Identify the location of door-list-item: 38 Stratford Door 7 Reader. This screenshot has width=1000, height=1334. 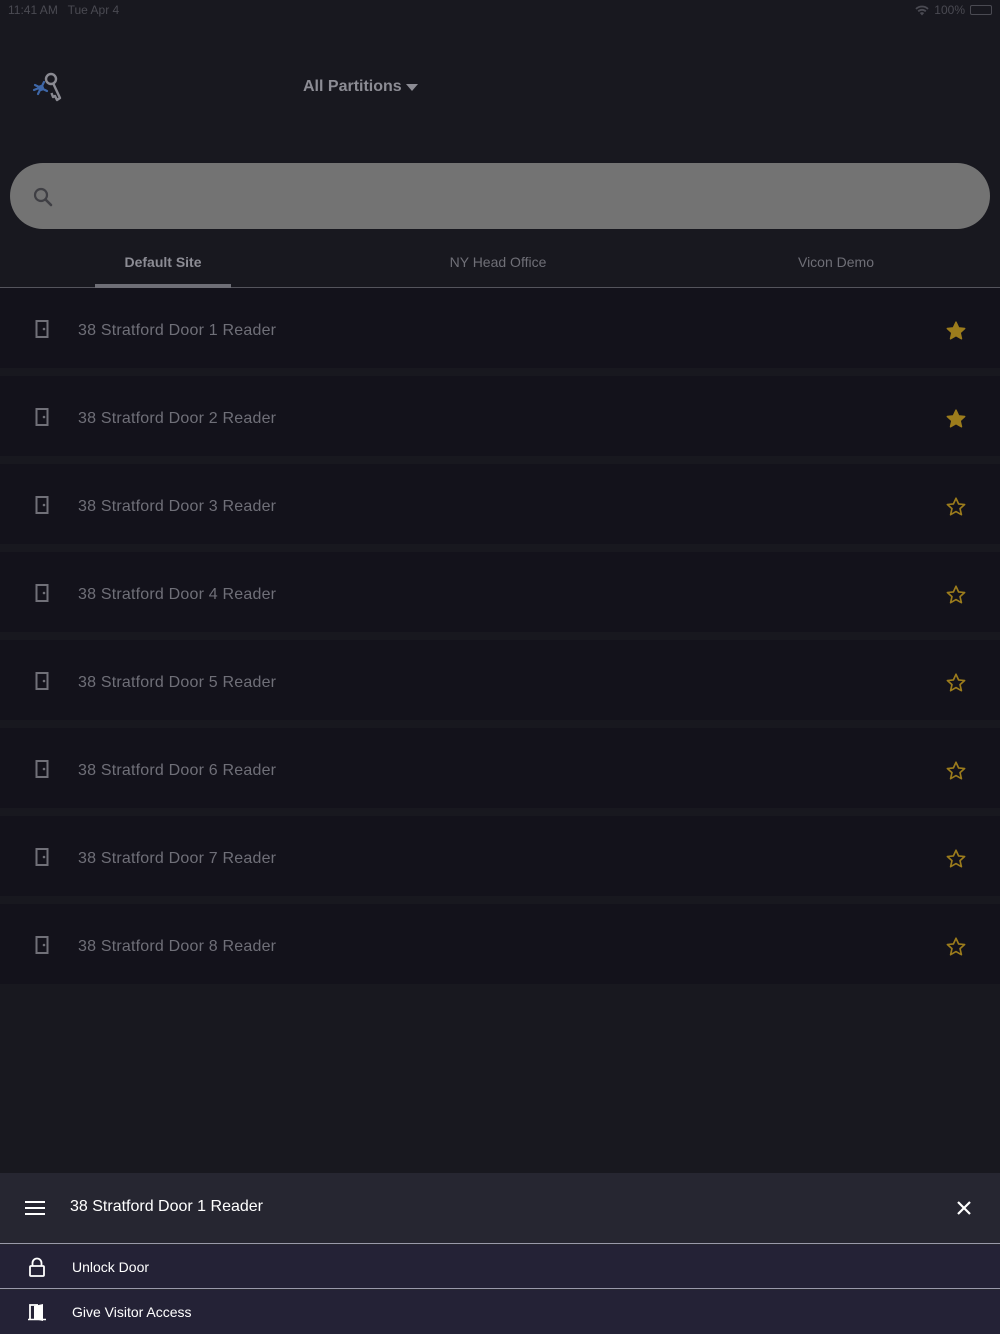
(500, 856).